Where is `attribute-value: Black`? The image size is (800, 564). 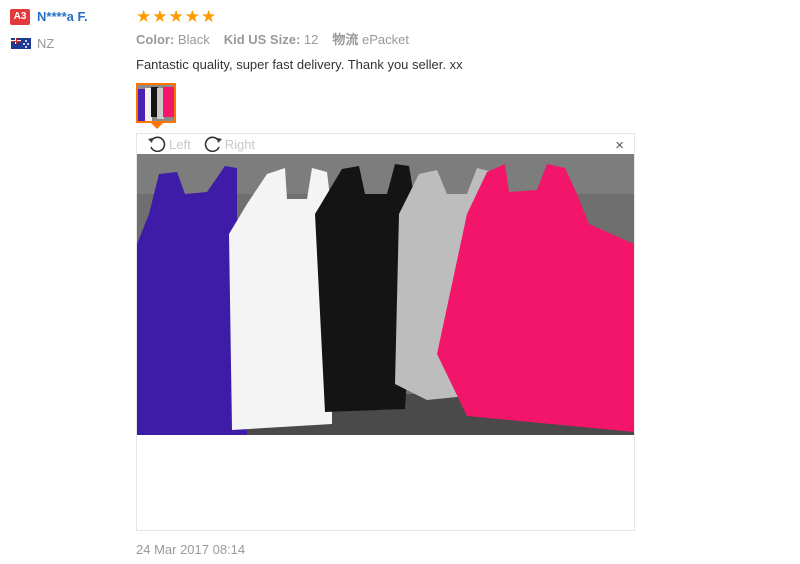 attribute-value: Black is located at coordinates (193, 39).